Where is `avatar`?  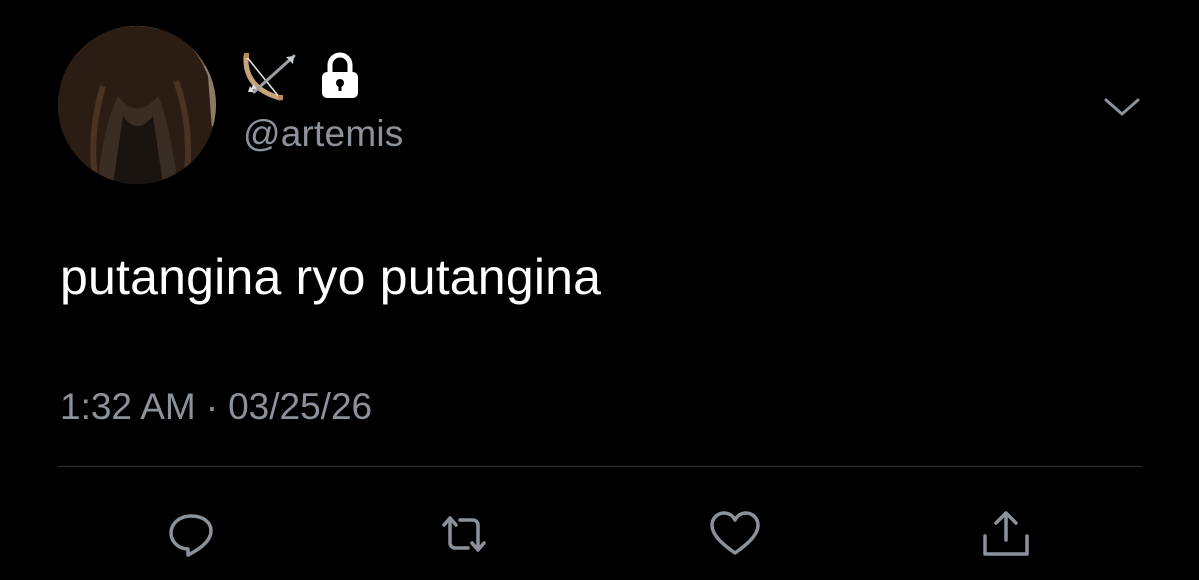 avatar is located at coordinates (137, 105).